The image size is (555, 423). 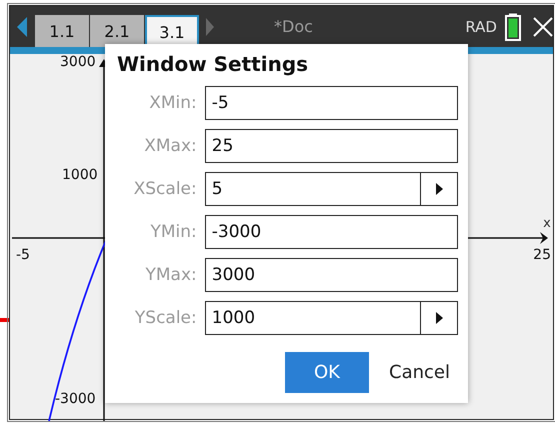 I want to click on field-label: YScale:, so click(x=165, y=318).